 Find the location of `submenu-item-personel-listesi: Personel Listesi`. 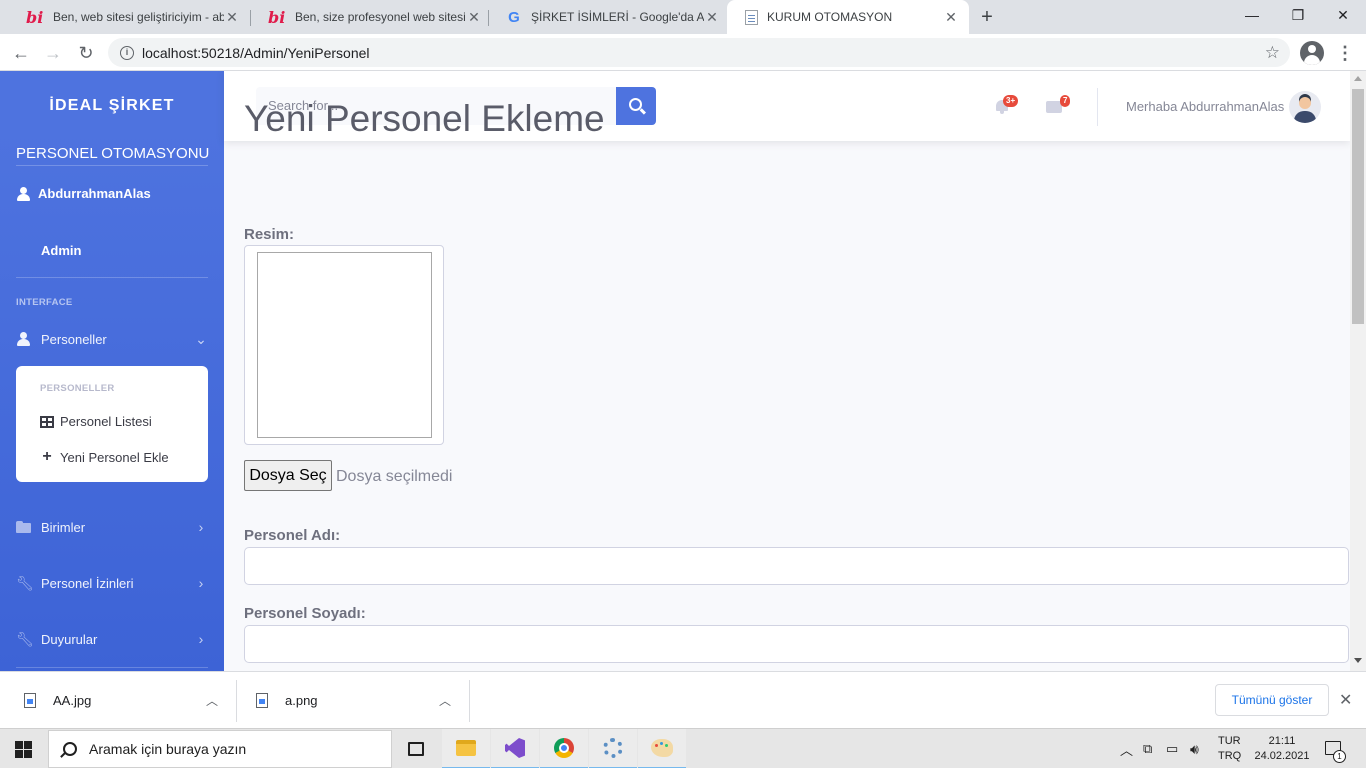

submenu-item-personel-listesi: Personel Listesi is located at coordinates (96, 421).